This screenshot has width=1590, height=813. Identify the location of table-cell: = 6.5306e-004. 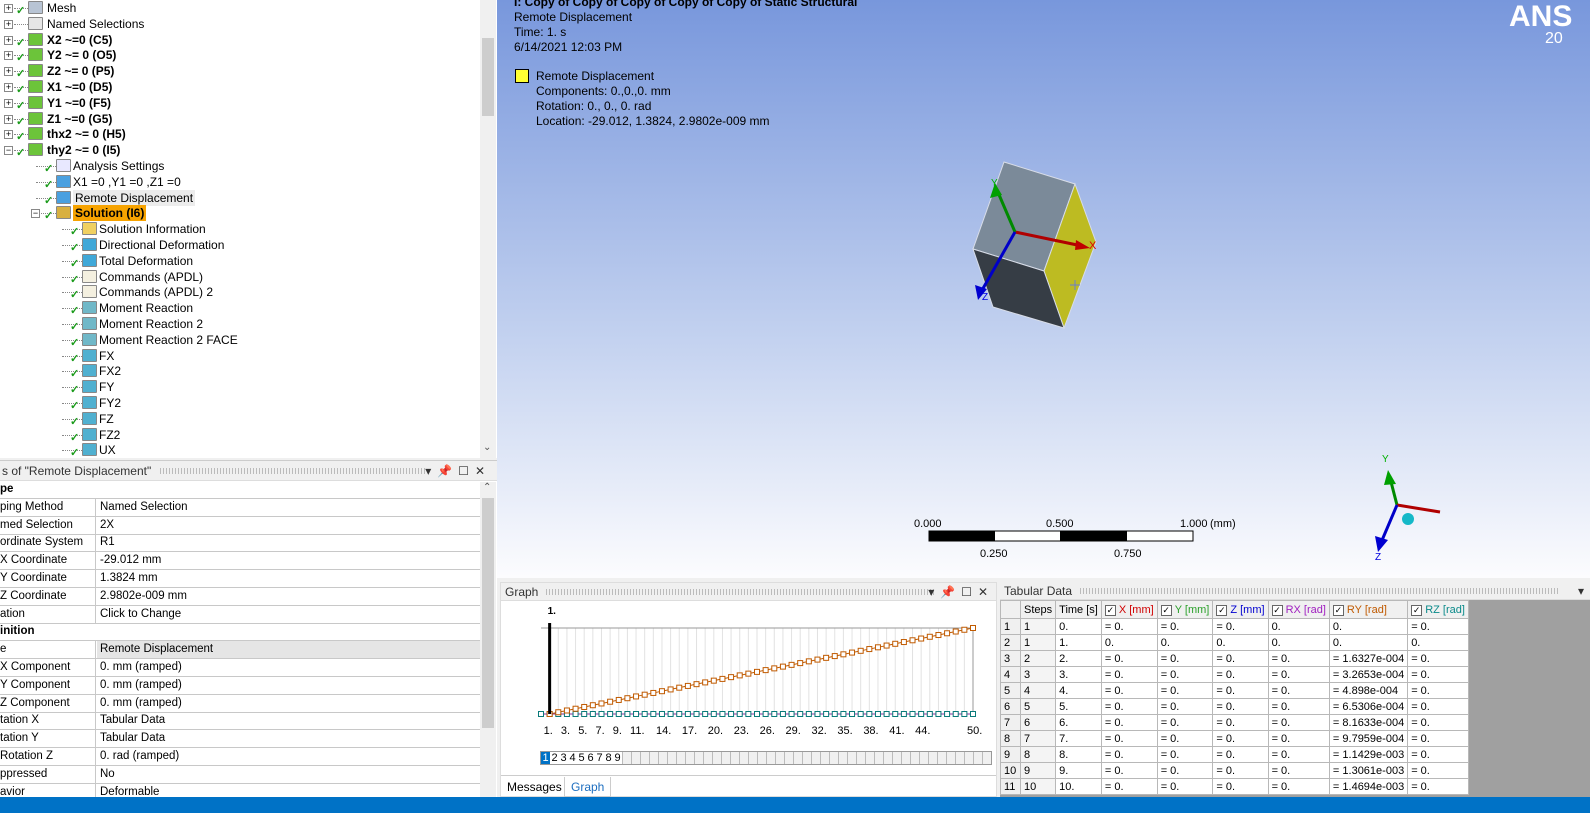
(1368, 706).